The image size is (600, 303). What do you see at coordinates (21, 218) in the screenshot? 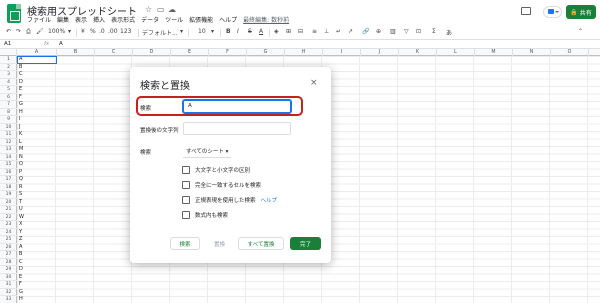
I see `cell: W` at bounding box center [21, 218].